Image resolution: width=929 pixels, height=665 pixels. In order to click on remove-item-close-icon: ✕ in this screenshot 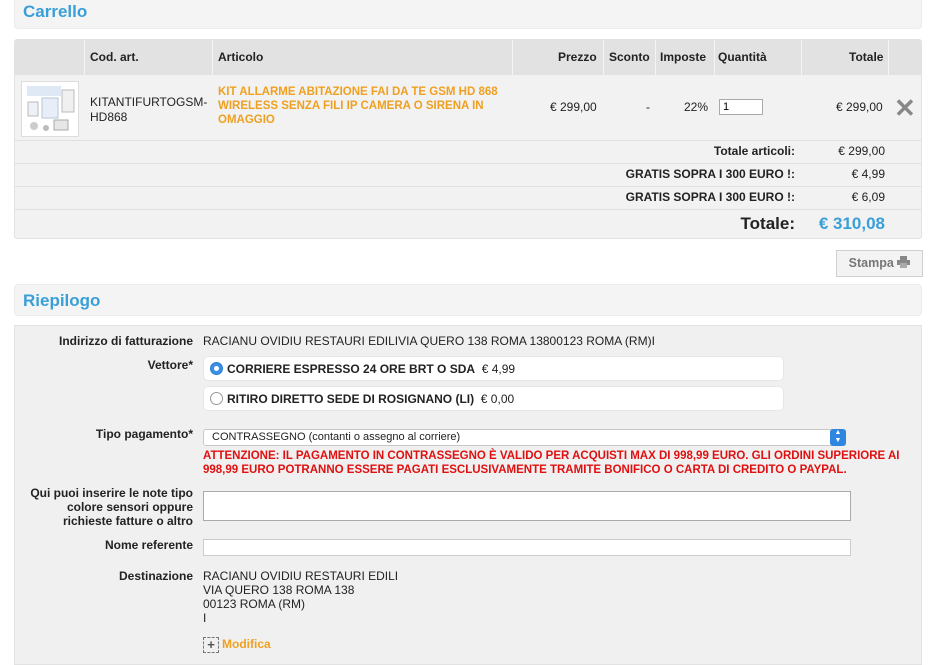, I will do `click(905, 108)`.